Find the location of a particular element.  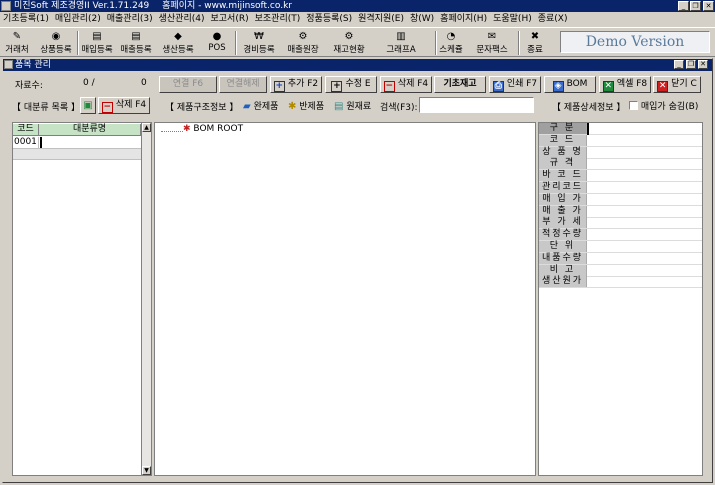

base-stock-button: 기초재고 is located at coordinates (460, 84).